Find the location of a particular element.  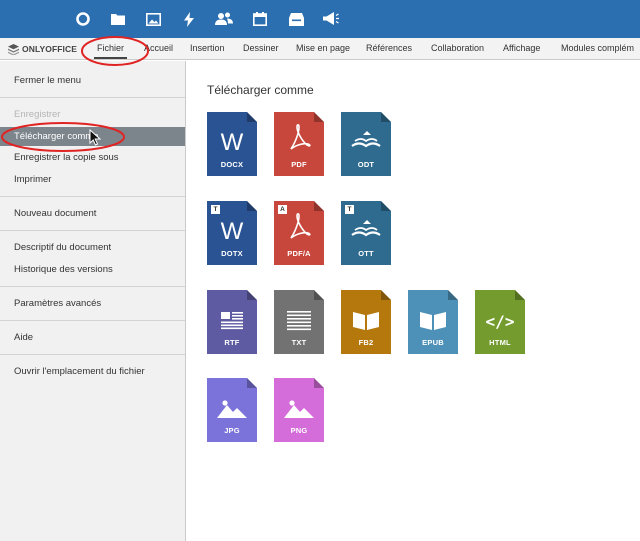

close-menu-item: Fermer le menu is located at coordinates (92, 80).